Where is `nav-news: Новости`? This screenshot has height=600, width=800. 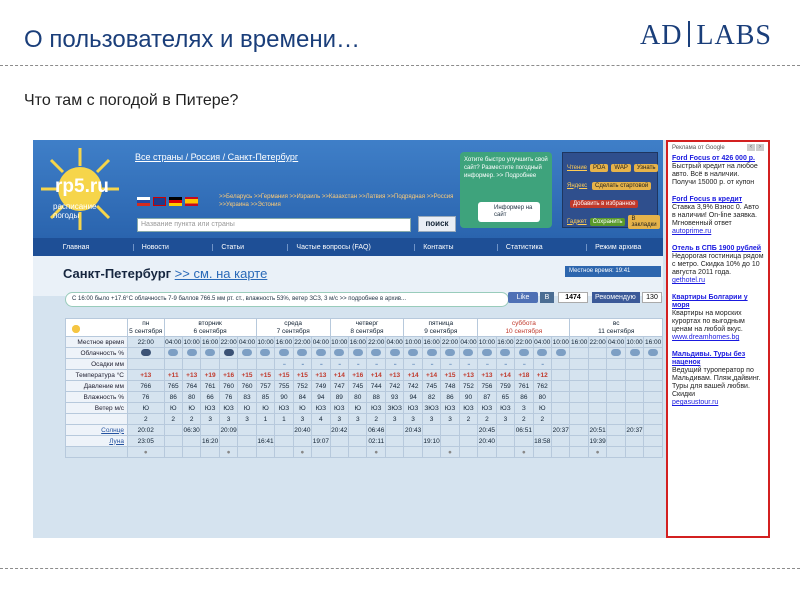
nav-news: Новости is located at coordinates (150, 247).